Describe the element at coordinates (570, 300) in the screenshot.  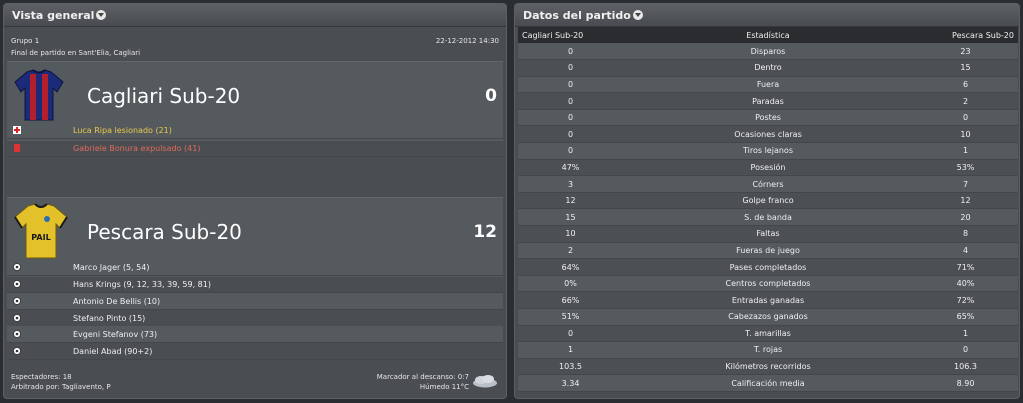
I see `stat-home-value: 66%` at that location.